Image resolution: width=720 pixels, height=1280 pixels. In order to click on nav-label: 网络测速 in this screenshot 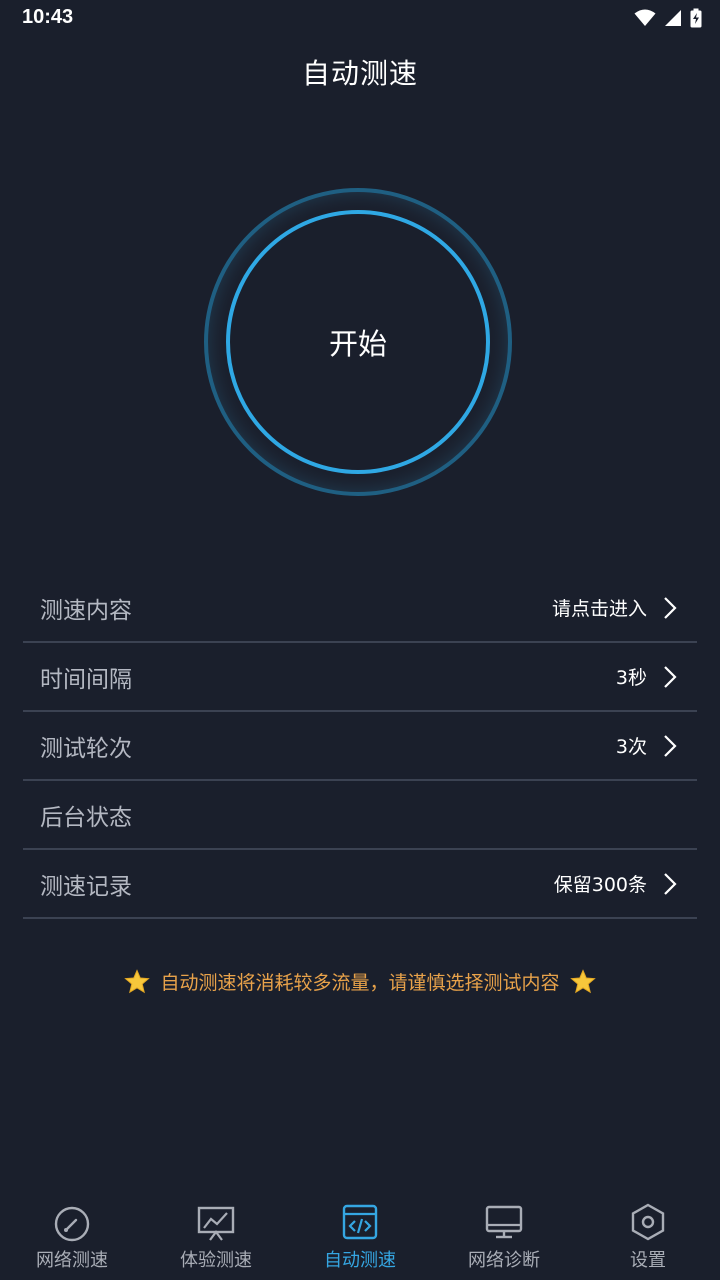, I will do `click(72, 1260)`.